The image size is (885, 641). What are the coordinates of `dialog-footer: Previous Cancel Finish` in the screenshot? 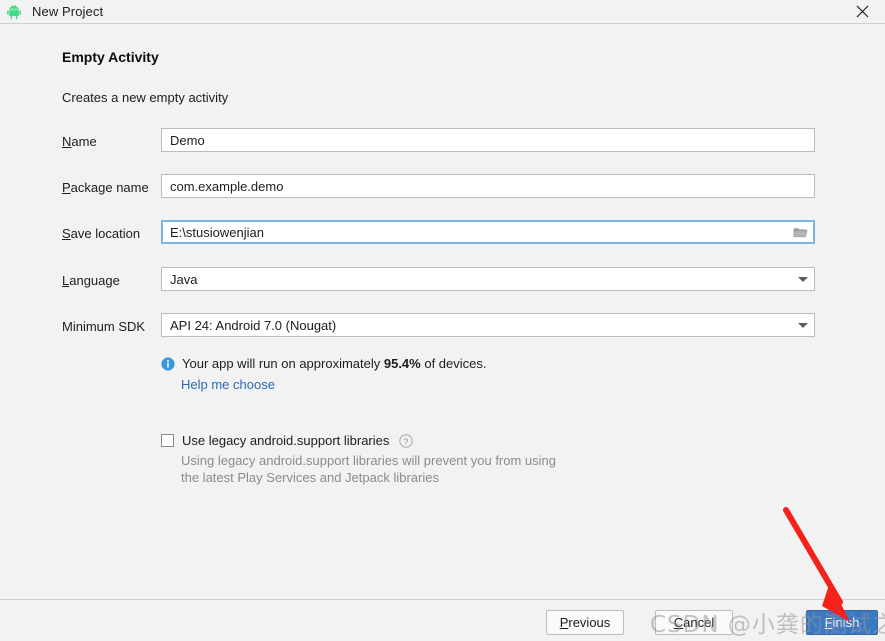 It's located at (442, 620).